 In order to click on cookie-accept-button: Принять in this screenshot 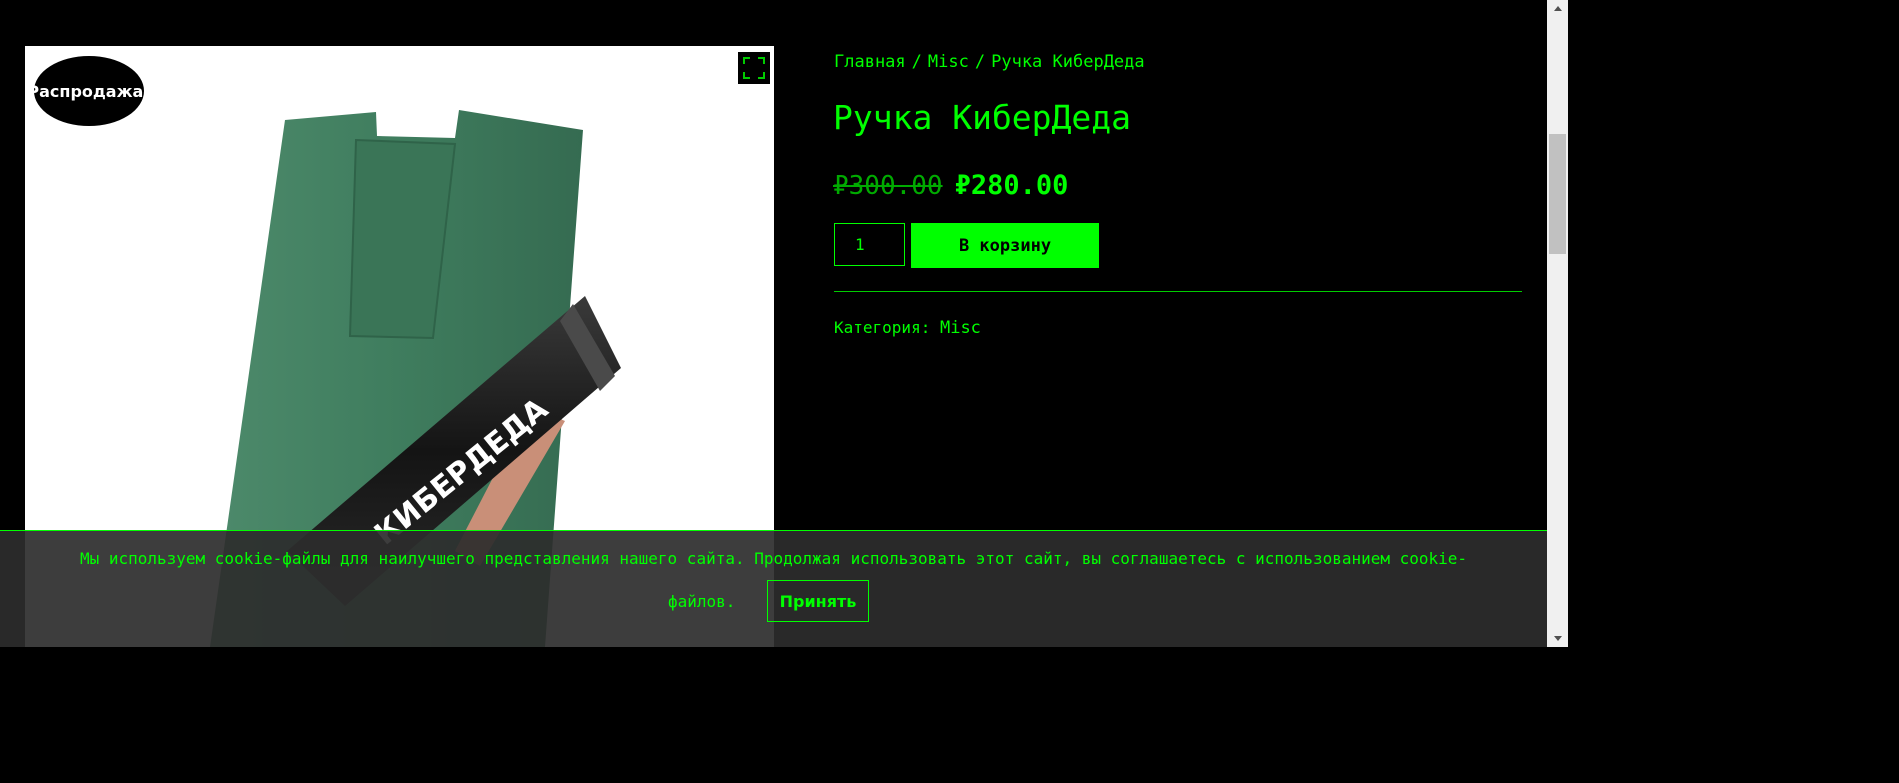, I will do `click(818, 601)`.